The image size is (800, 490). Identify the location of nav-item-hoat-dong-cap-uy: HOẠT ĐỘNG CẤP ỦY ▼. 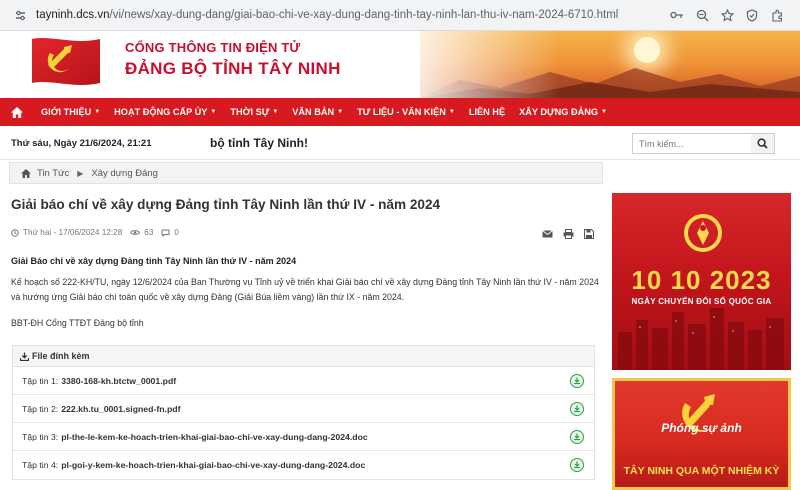
(165, 112).